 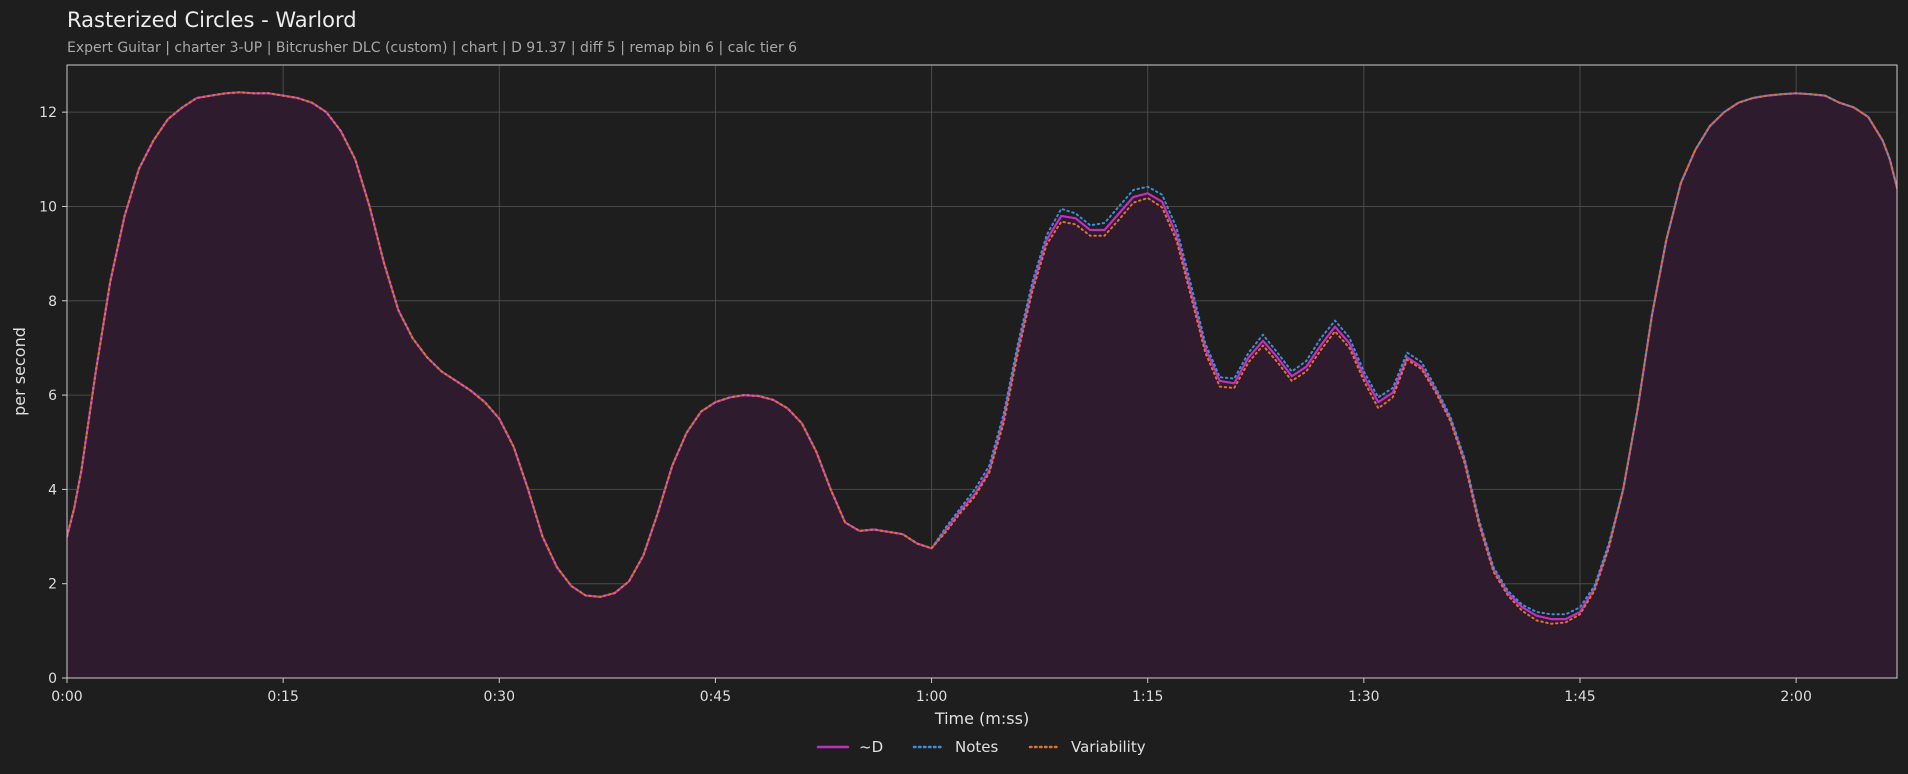 What do you see at coordinates (981, 718) in the screenshot?
I see `x-axis-label: Time (m:ss)` at bounding box center [981, 718].